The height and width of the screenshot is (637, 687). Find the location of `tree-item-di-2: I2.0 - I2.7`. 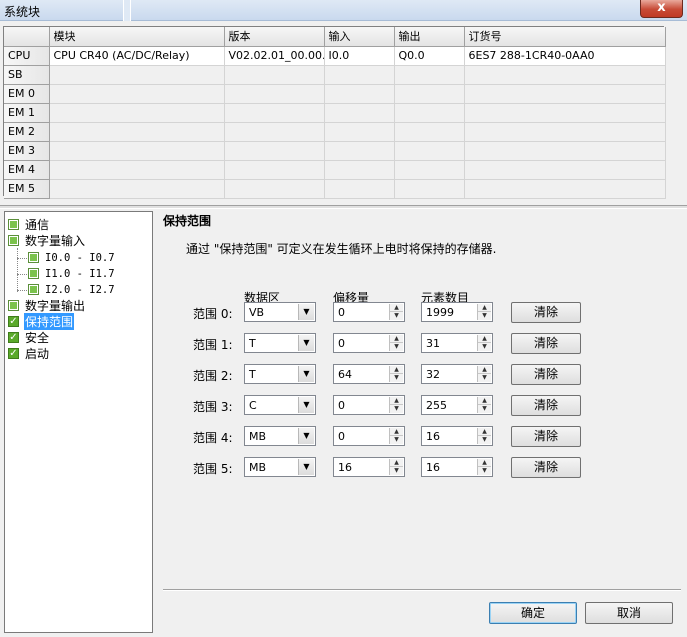

tree-item-di-2: I2.0 - I2.7 is located at coordinates (72, 289).